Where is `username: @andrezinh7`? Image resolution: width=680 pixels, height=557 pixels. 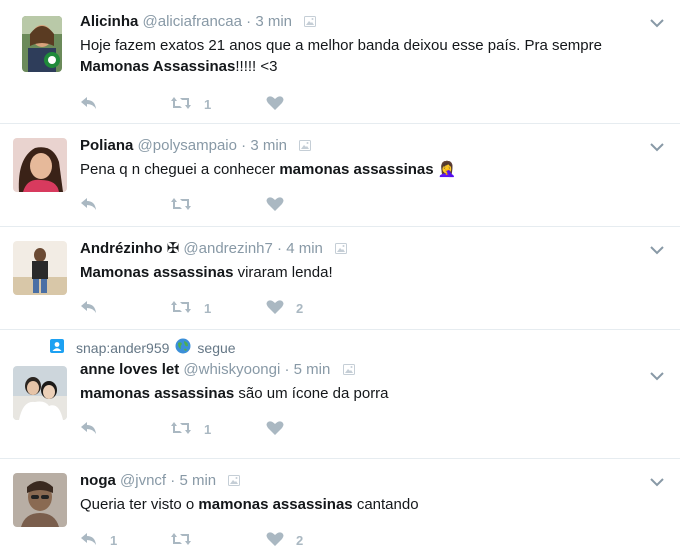 username: @andrezinh7 is located at coordinates (227, 248).